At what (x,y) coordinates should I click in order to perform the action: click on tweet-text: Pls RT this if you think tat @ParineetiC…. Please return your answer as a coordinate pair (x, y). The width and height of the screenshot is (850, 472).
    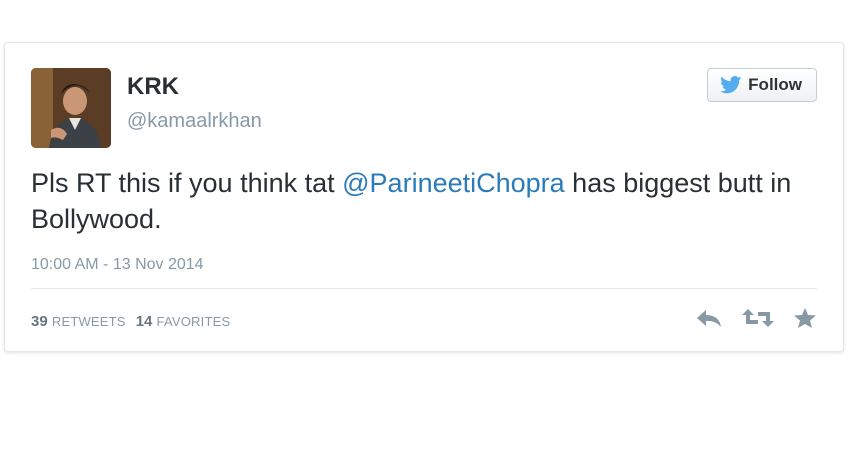
    Looking at the image, I should click on (426, 201).